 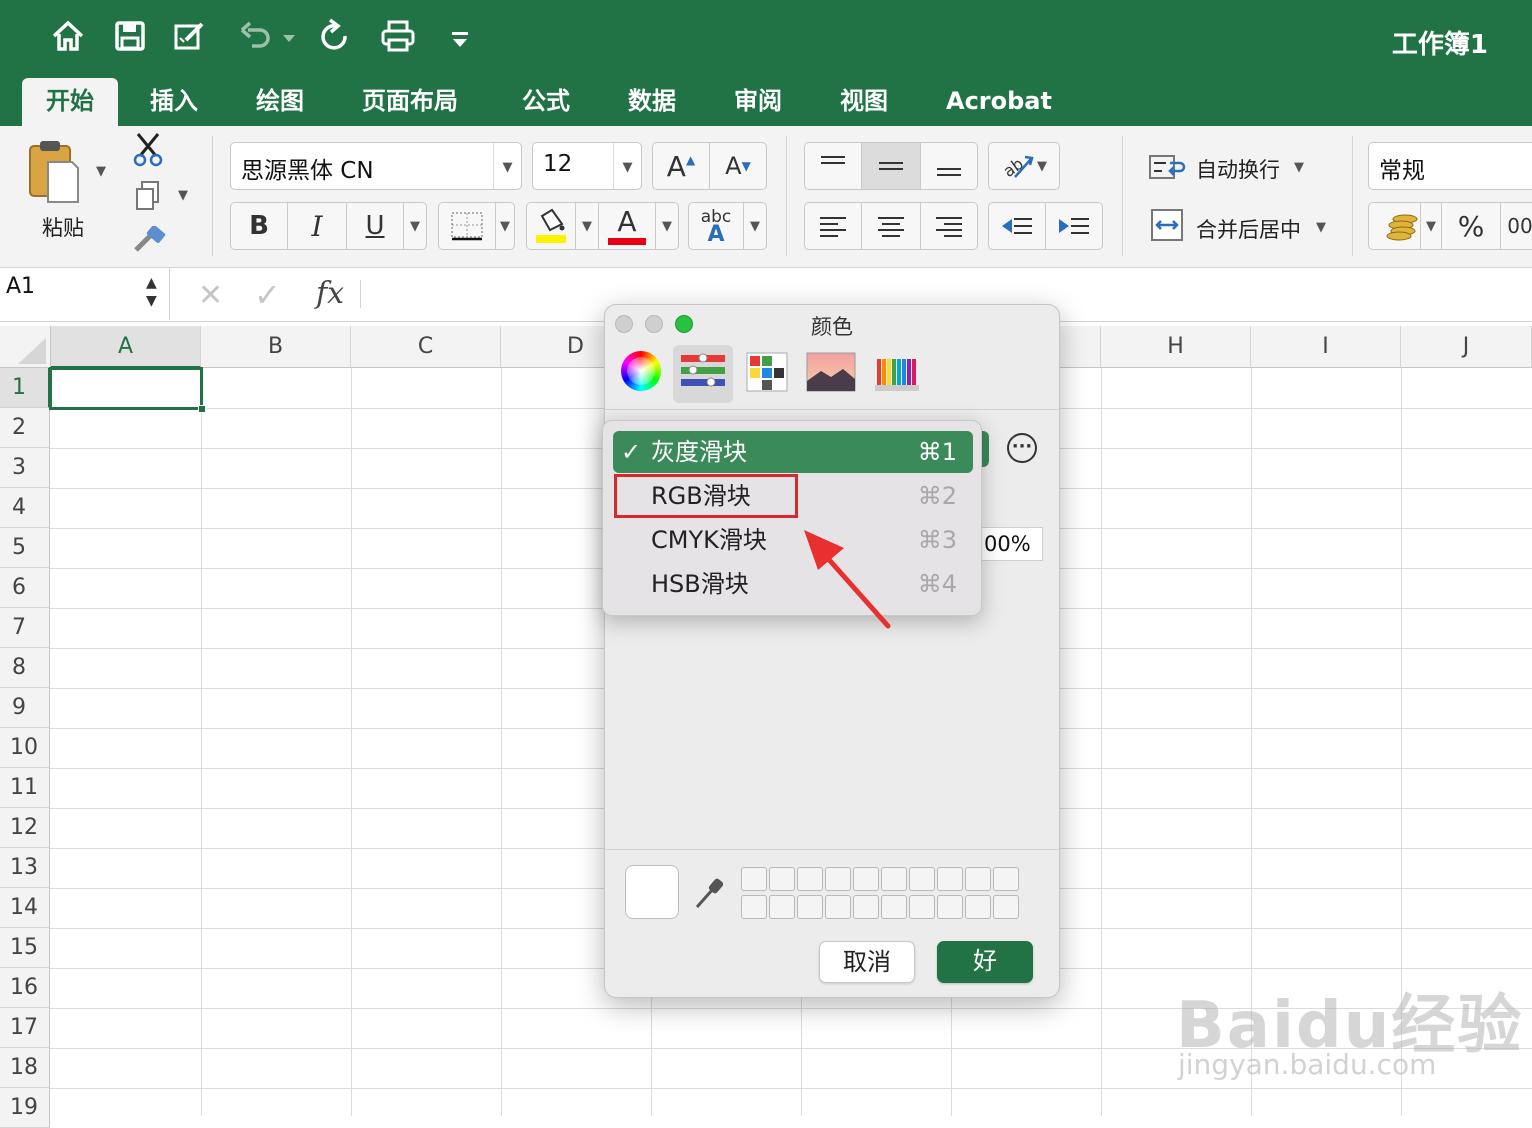 What do you see at coordinates (151, 292) in the screenshot?
I see `name-box-stepper-icon: ▲ ▼` at bounding box center [151, 292].